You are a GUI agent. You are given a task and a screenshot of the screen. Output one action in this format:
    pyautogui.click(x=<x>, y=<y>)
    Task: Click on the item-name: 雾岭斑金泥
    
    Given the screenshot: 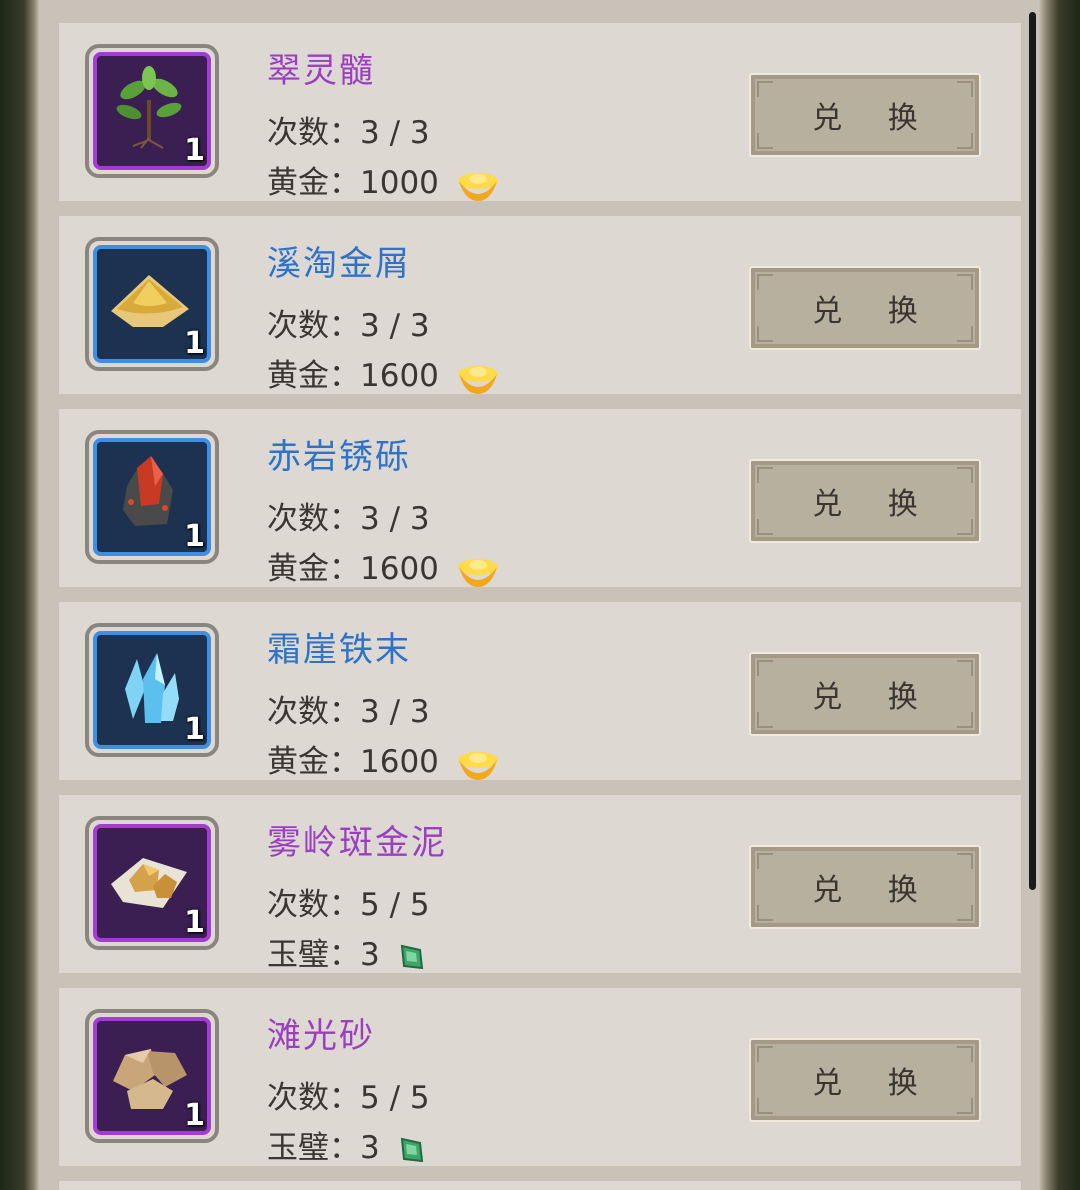 What is the action you would take?
    pyautogui.click(x=357, y=843)
    